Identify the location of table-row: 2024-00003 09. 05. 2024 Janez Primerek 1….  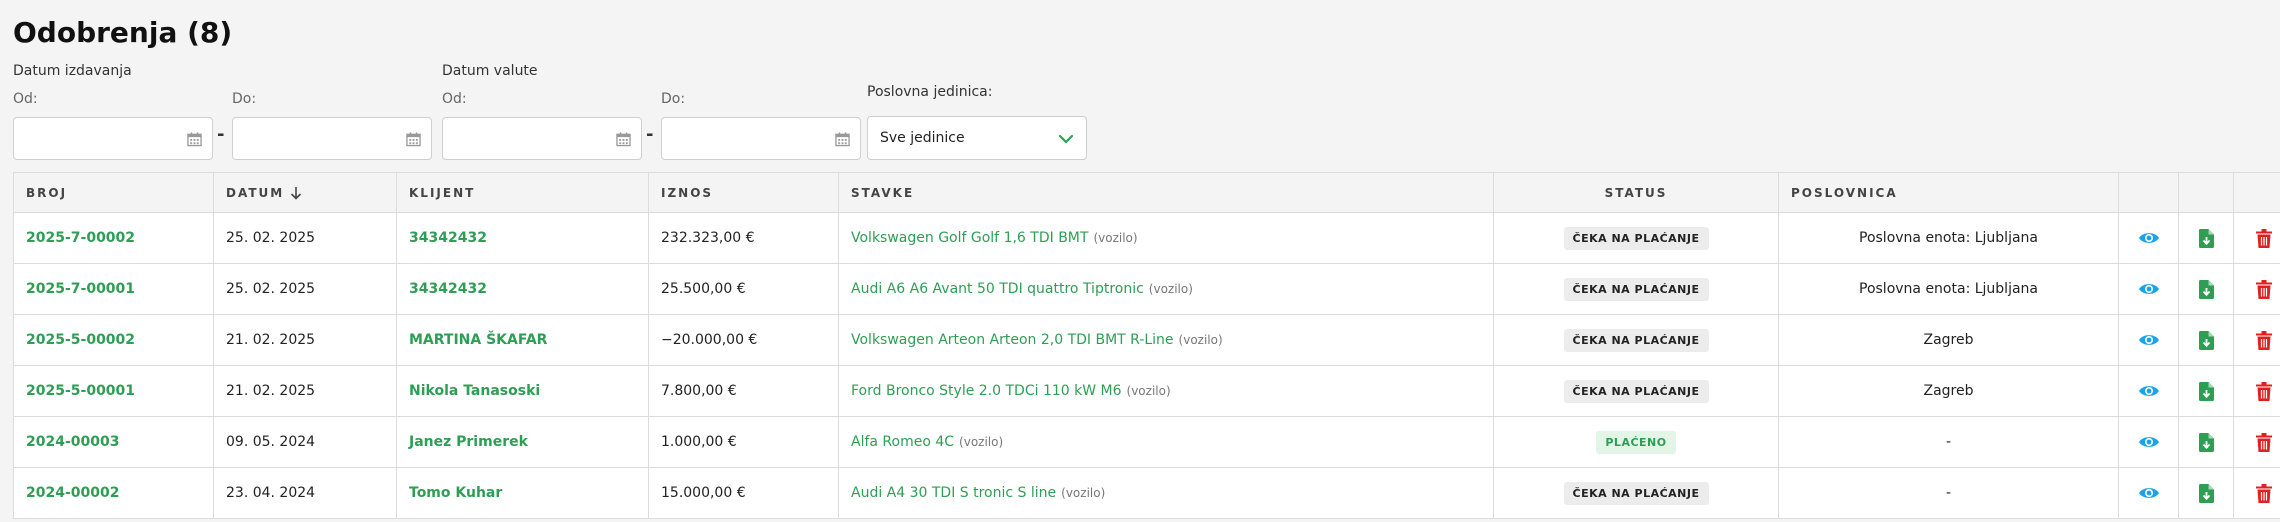
(1147, 442).